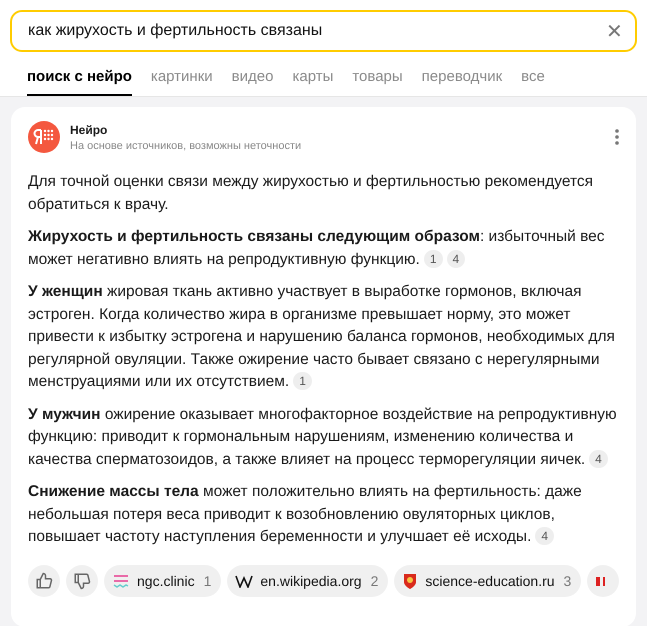  I want to click on answer-title: Нейро, so click(89, 129).